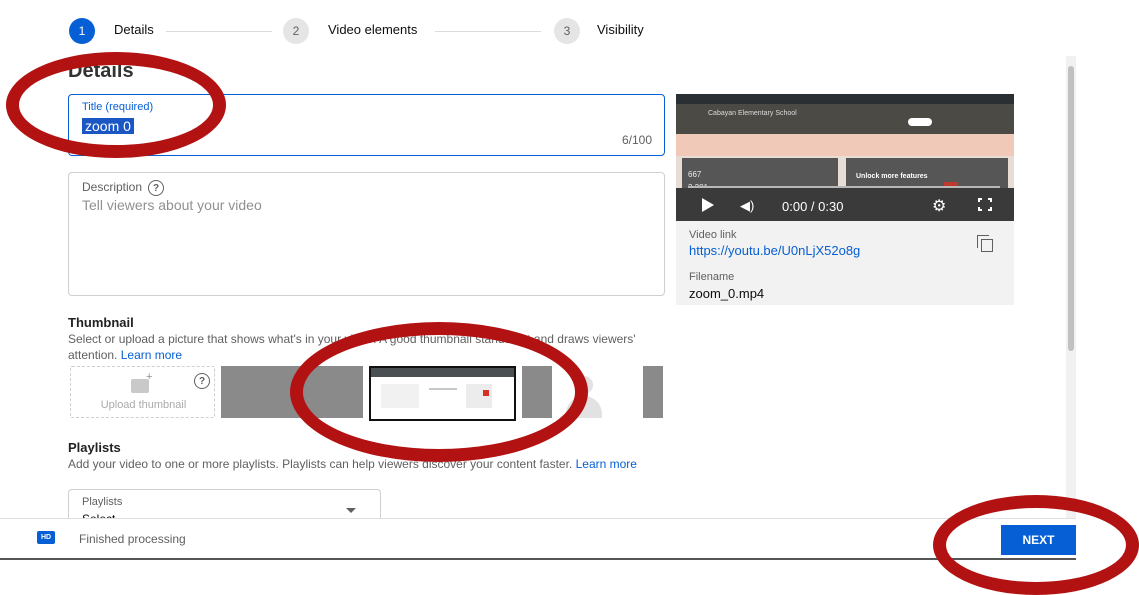  I want to click on filename-label: Filename, so click(712, 277).